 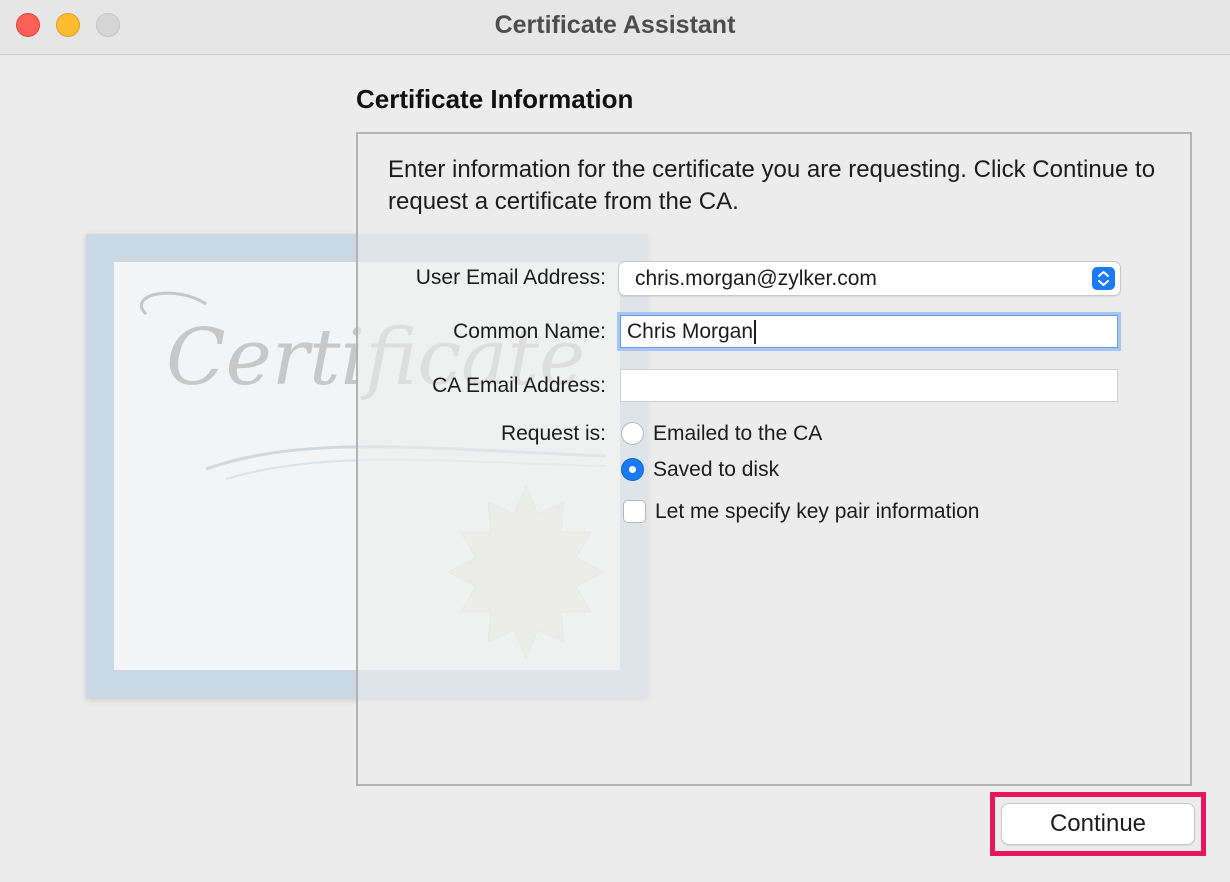 What do you see at coordinates (737, 434) in the screenshot?
I see `emailed-to-ca-label: Emailed to the CA` at bounding box center [737, 434].